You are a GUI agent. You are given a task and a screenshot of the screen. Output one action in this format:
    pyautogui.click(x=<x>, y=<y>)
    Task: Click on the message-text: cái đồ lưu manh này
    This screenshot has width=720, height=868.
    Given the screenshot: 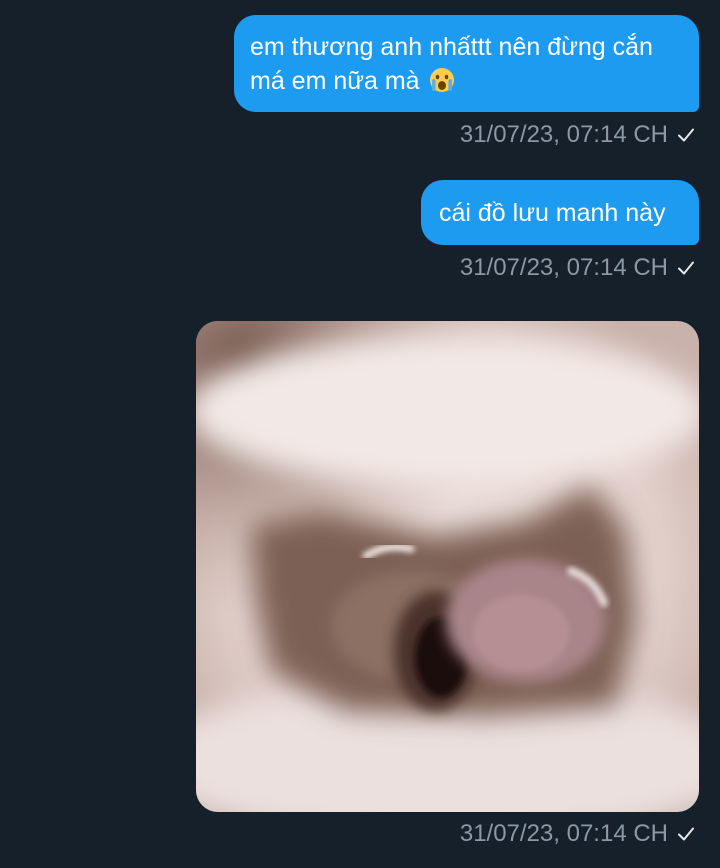 What is the action you would take?
    pyautogui.click(x=552, y=213)
    